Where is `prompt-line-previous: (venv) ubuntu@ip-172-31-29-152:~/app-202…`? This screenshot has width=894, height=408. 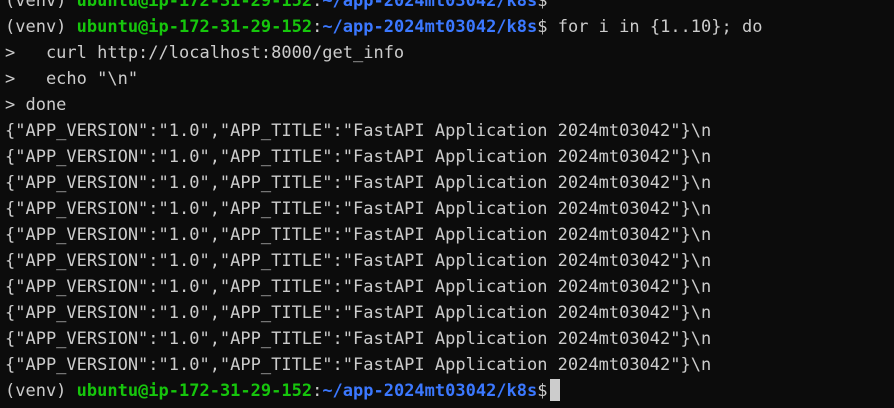
prompt-line-previous: (venv) ubuntu@ip-172-31-29-152:~/app-202… is located at coordinates (383, 7).